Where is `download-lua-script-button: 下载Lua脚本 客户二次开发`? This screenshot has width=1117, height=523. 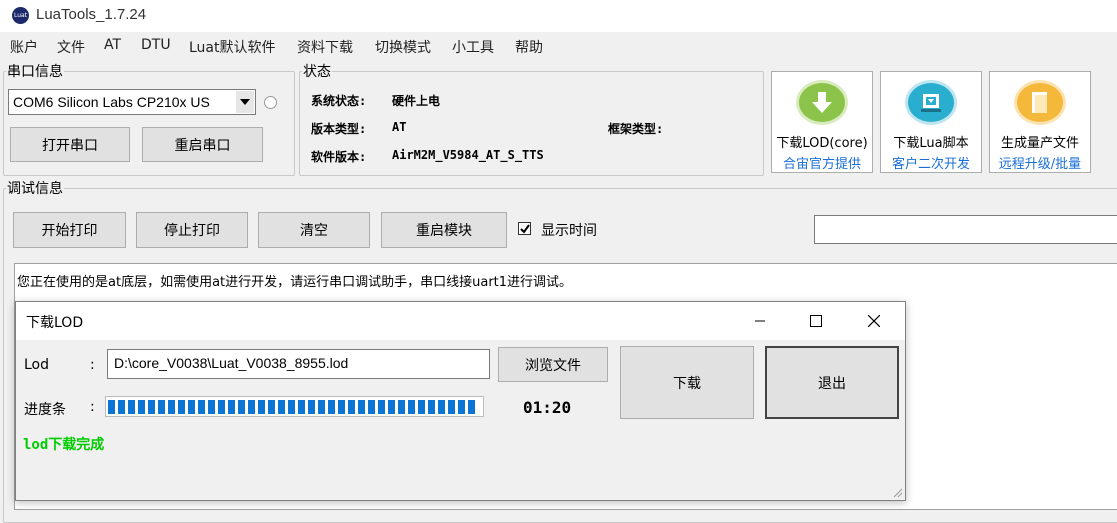 download-lua-script-button: 下载Lua脚本 客户二次开发 is located at coordinates (931, 122).